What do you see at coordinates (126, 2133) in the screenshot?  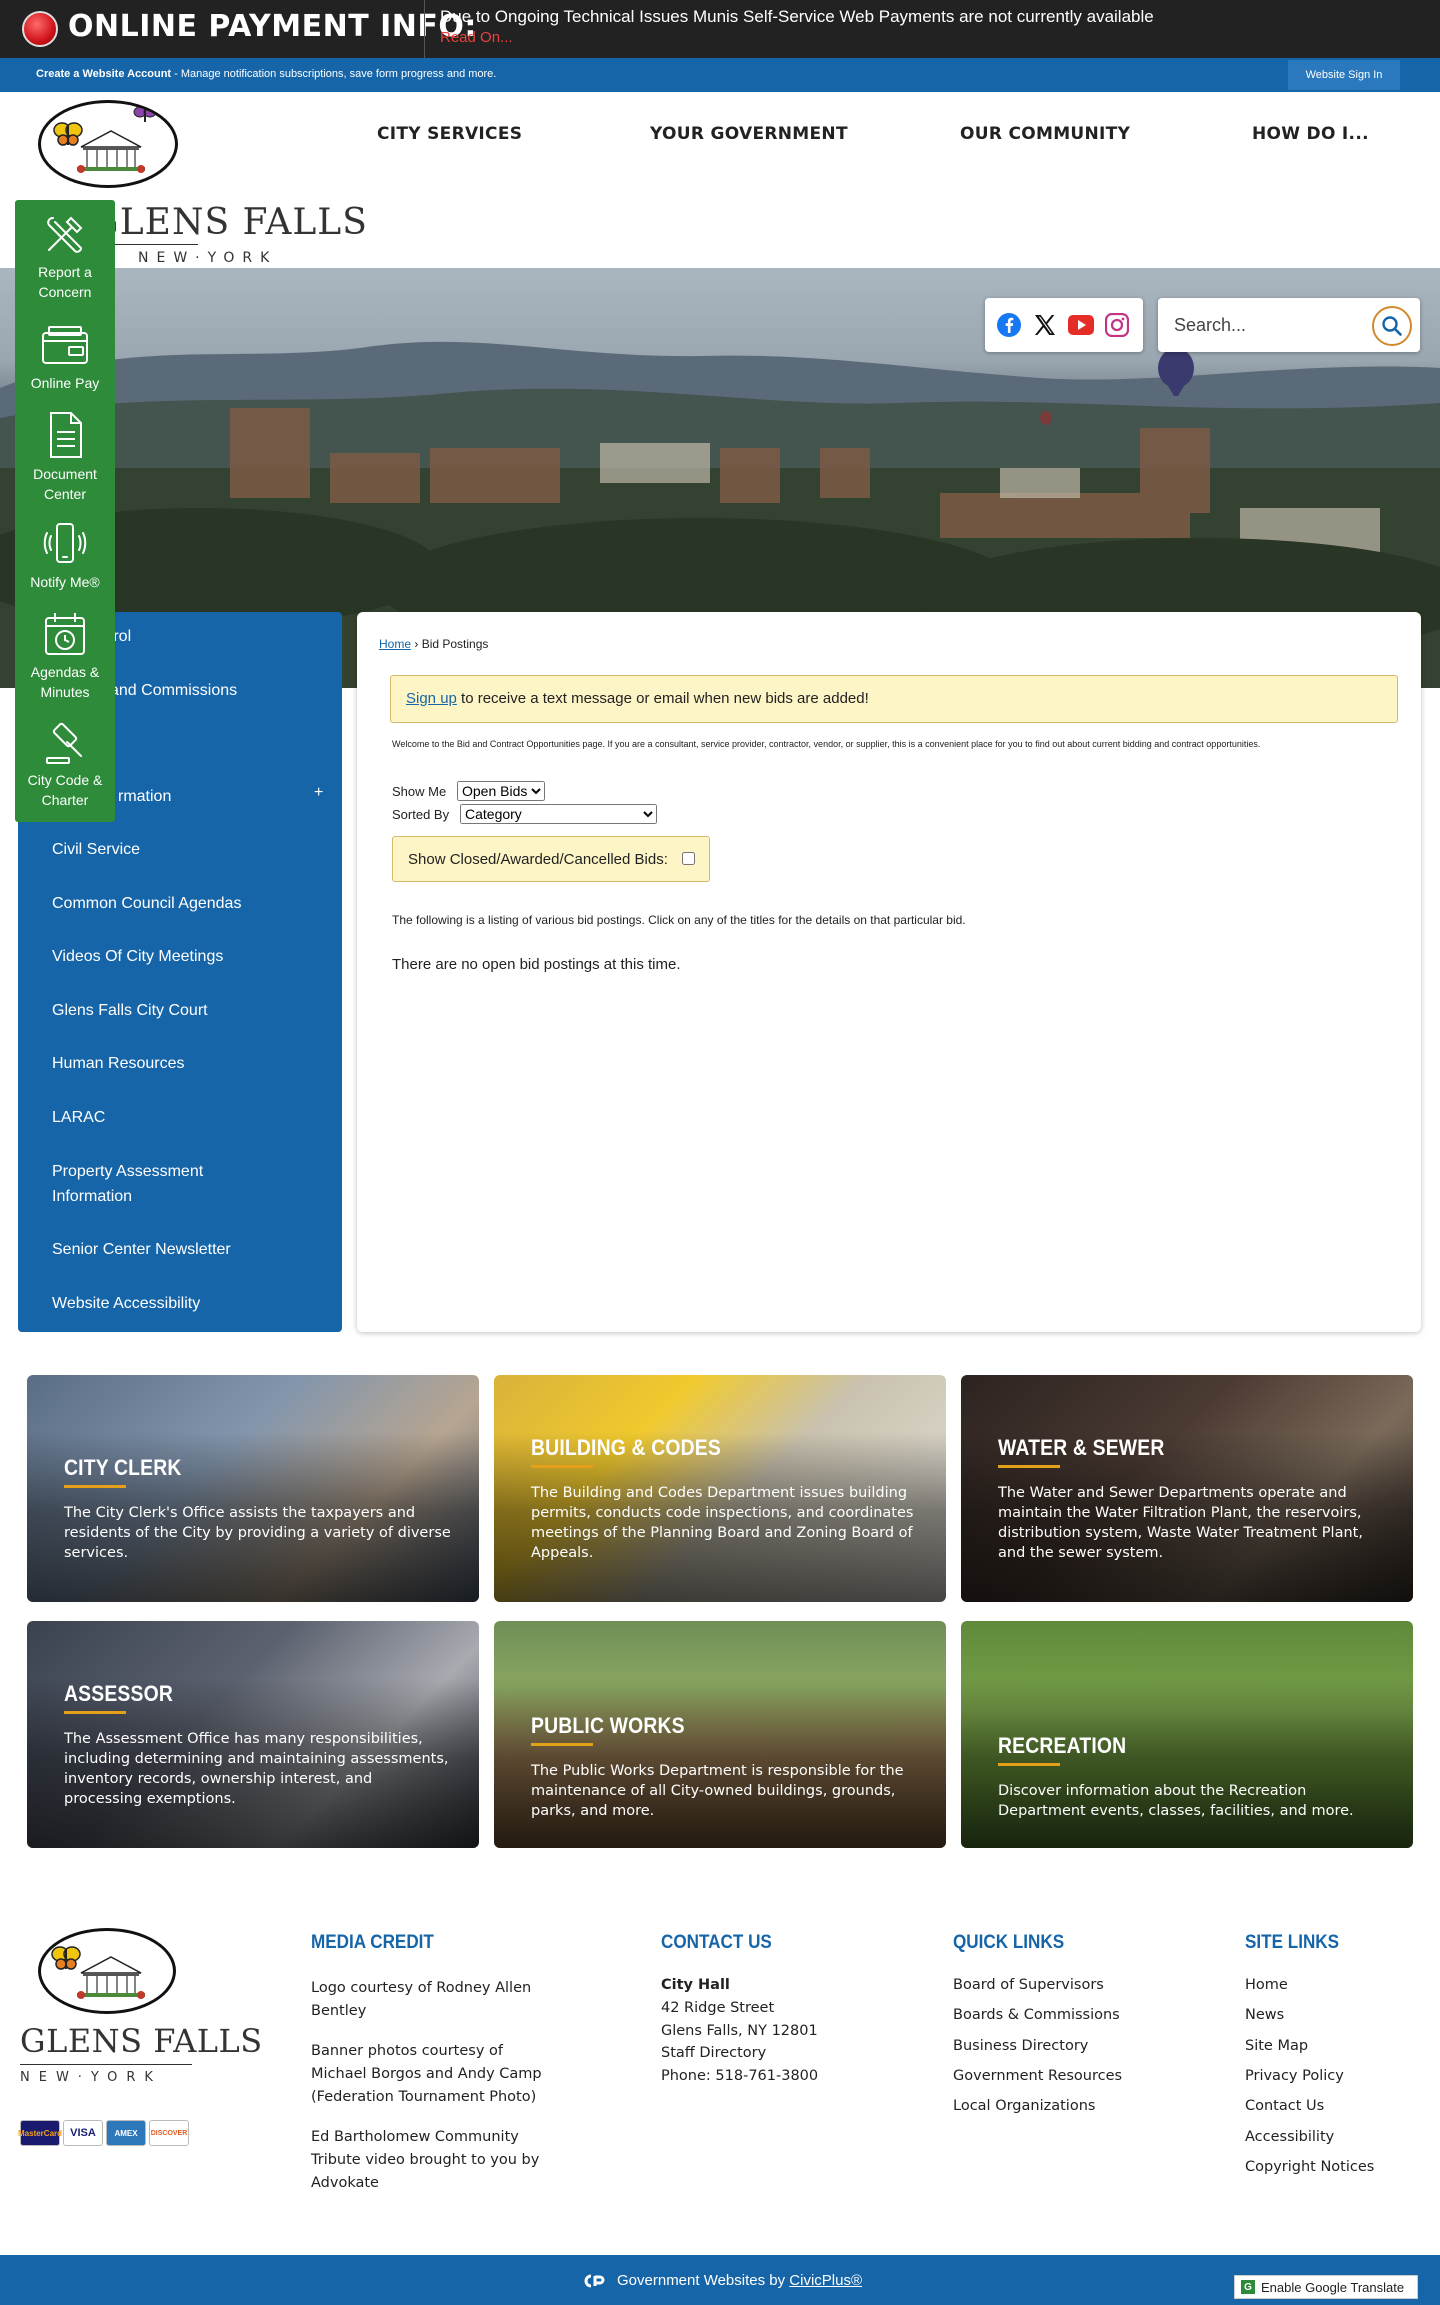 I see `amex-icon: AMEX` at bounding box center [126, 2133].